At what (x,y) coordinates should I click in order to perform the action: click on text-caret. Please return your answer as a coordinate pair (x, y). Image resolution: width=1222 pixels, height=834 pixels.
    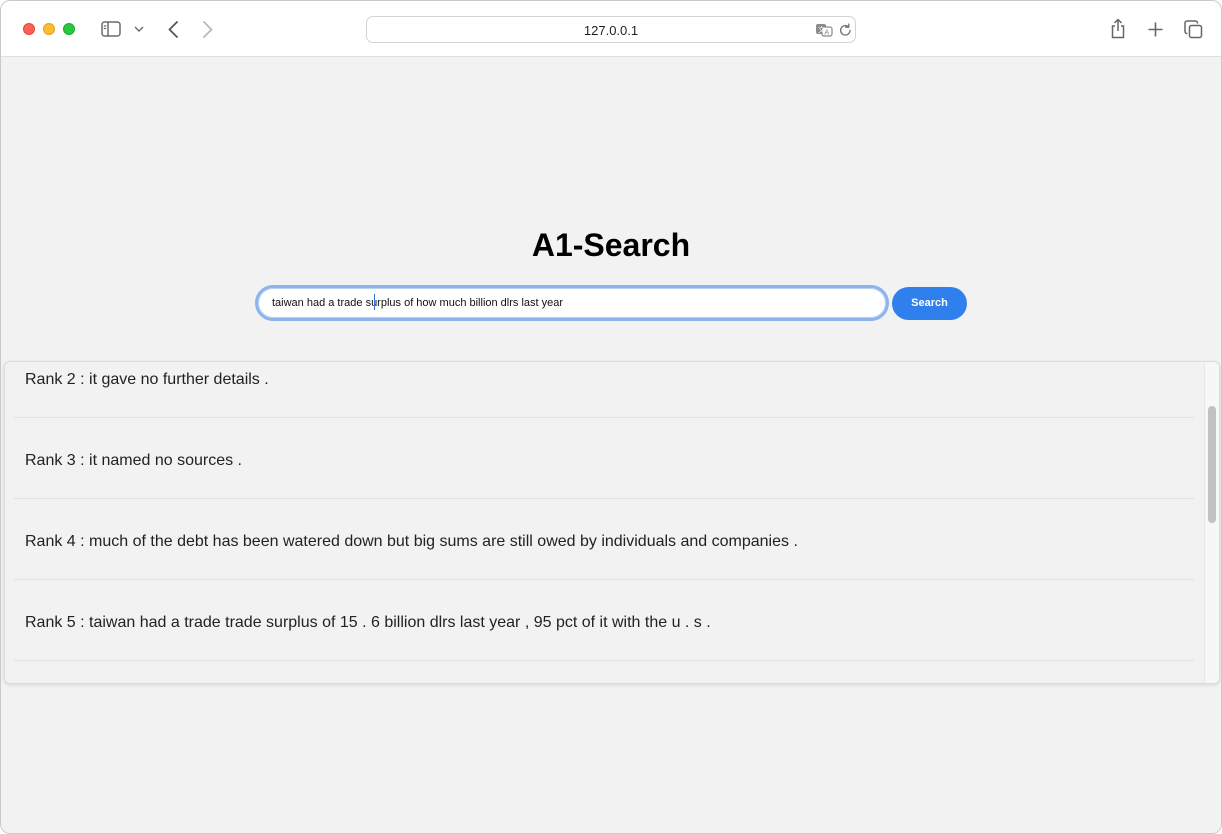
    Looking at the image, I should click on (374, 302).